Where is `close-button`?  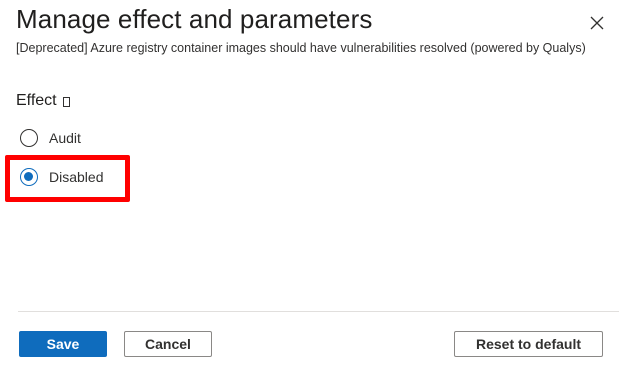 close-button is located at coordinates (597, 25).